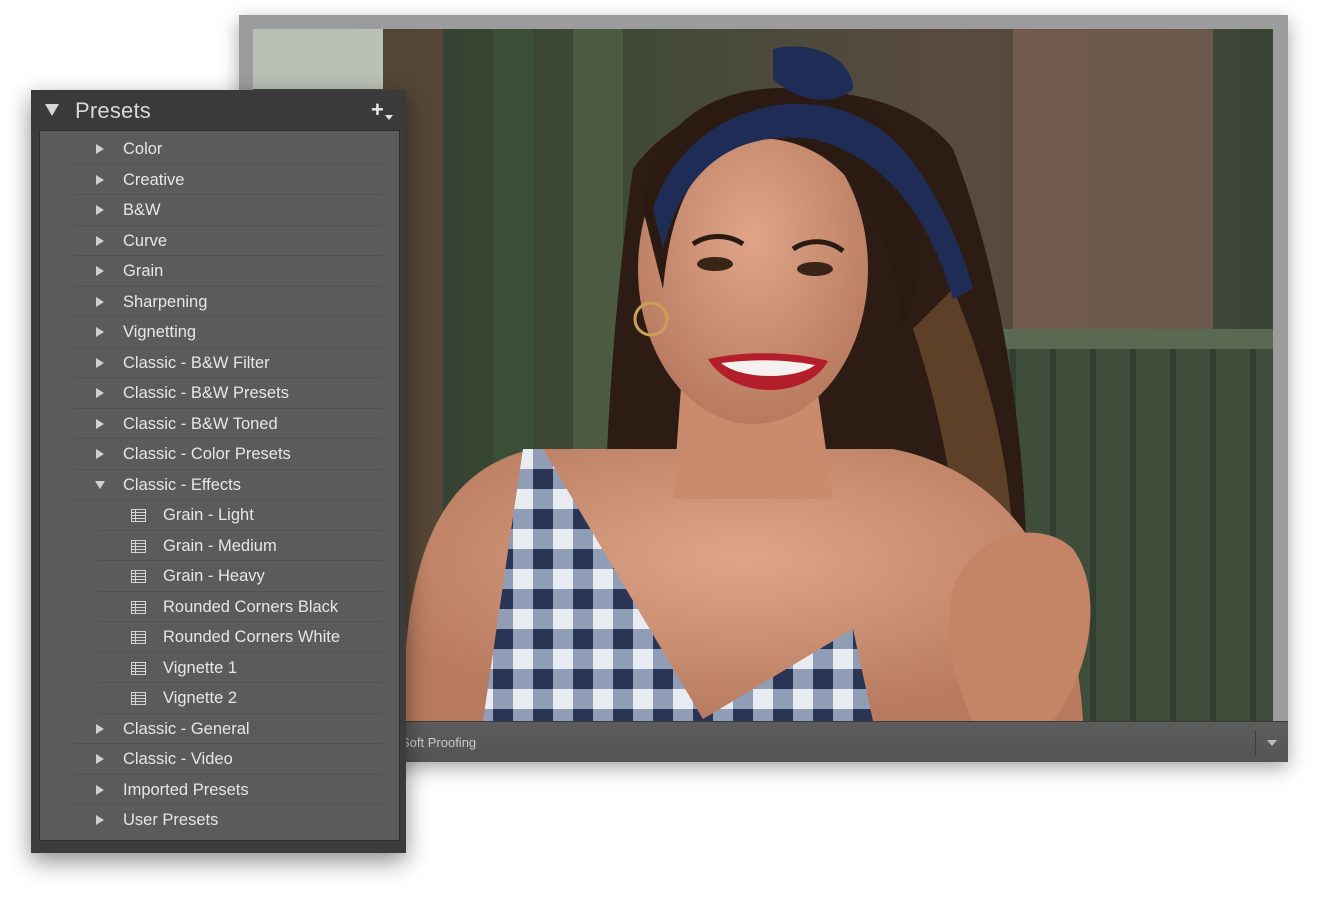 This screenshot has width=1319, height=898. I want to click on disclosure-down-icon, so click(100, 485).